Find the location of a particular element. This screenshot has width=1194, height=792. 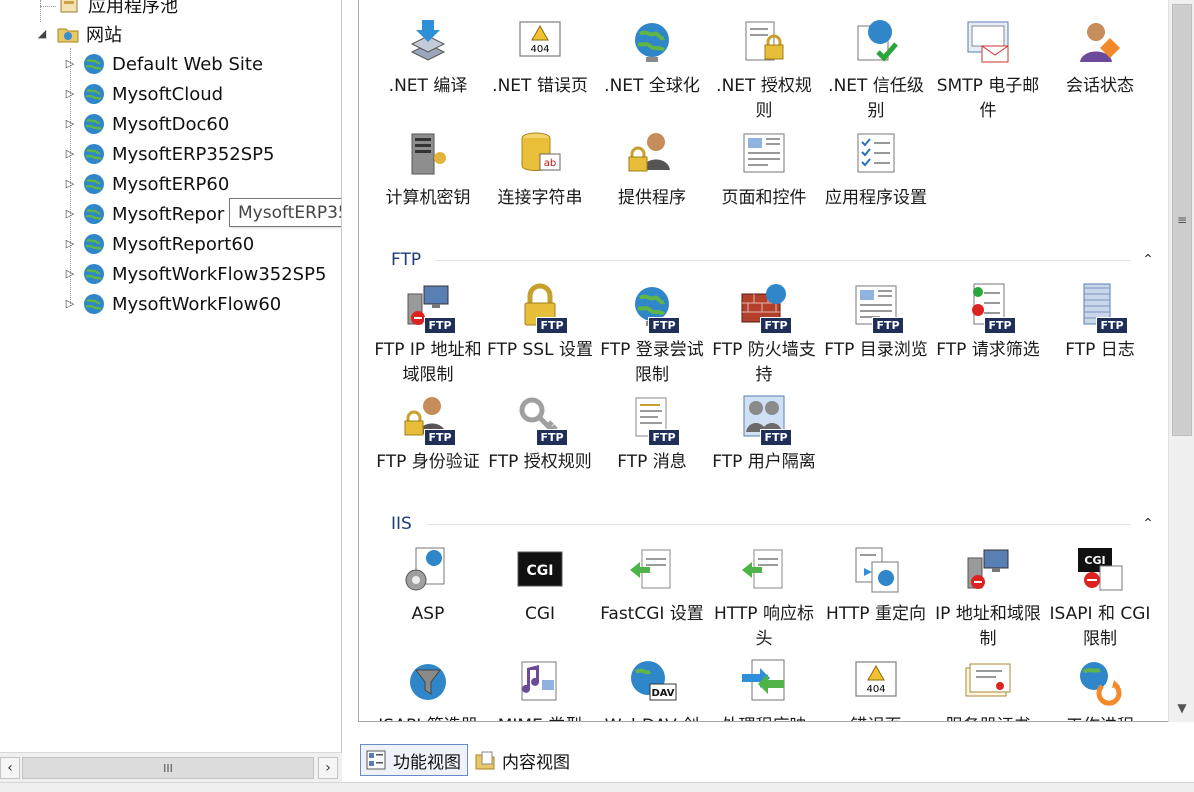

feature-tile: HTTP 重定向 is located at coordinates (876, 597).